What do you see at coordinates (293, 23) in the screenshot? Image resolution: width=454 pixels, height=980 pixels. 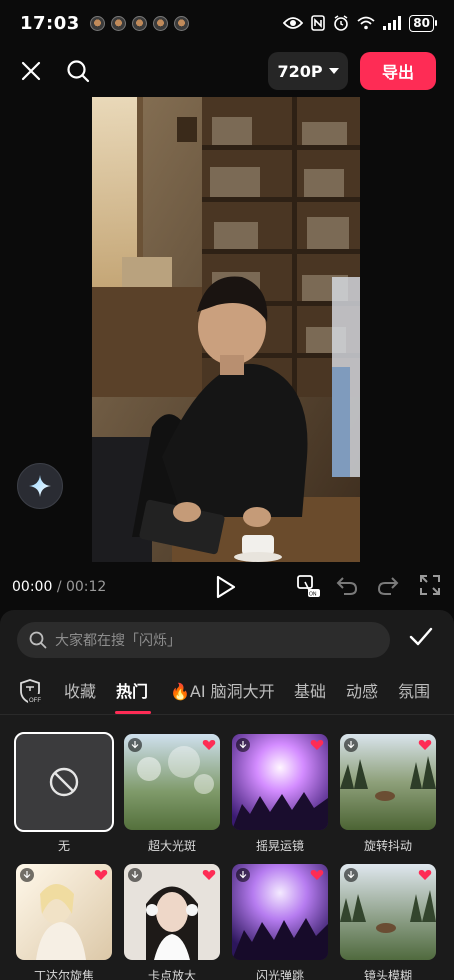 I see `eye-icon` at bounding box center [293, 23].